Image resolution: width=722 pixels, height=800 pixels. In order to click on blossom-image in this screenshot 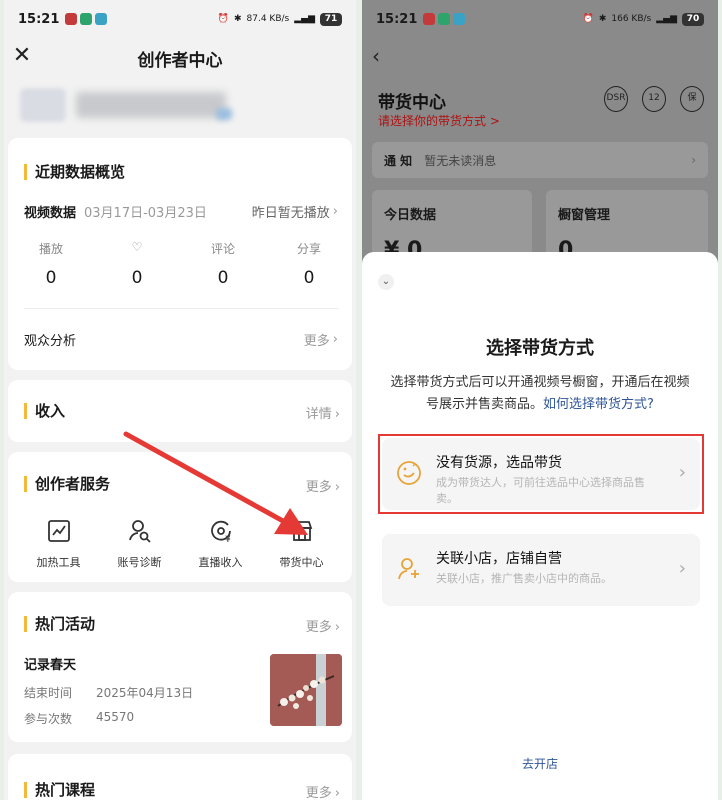, I will do `click(306, 690)`.